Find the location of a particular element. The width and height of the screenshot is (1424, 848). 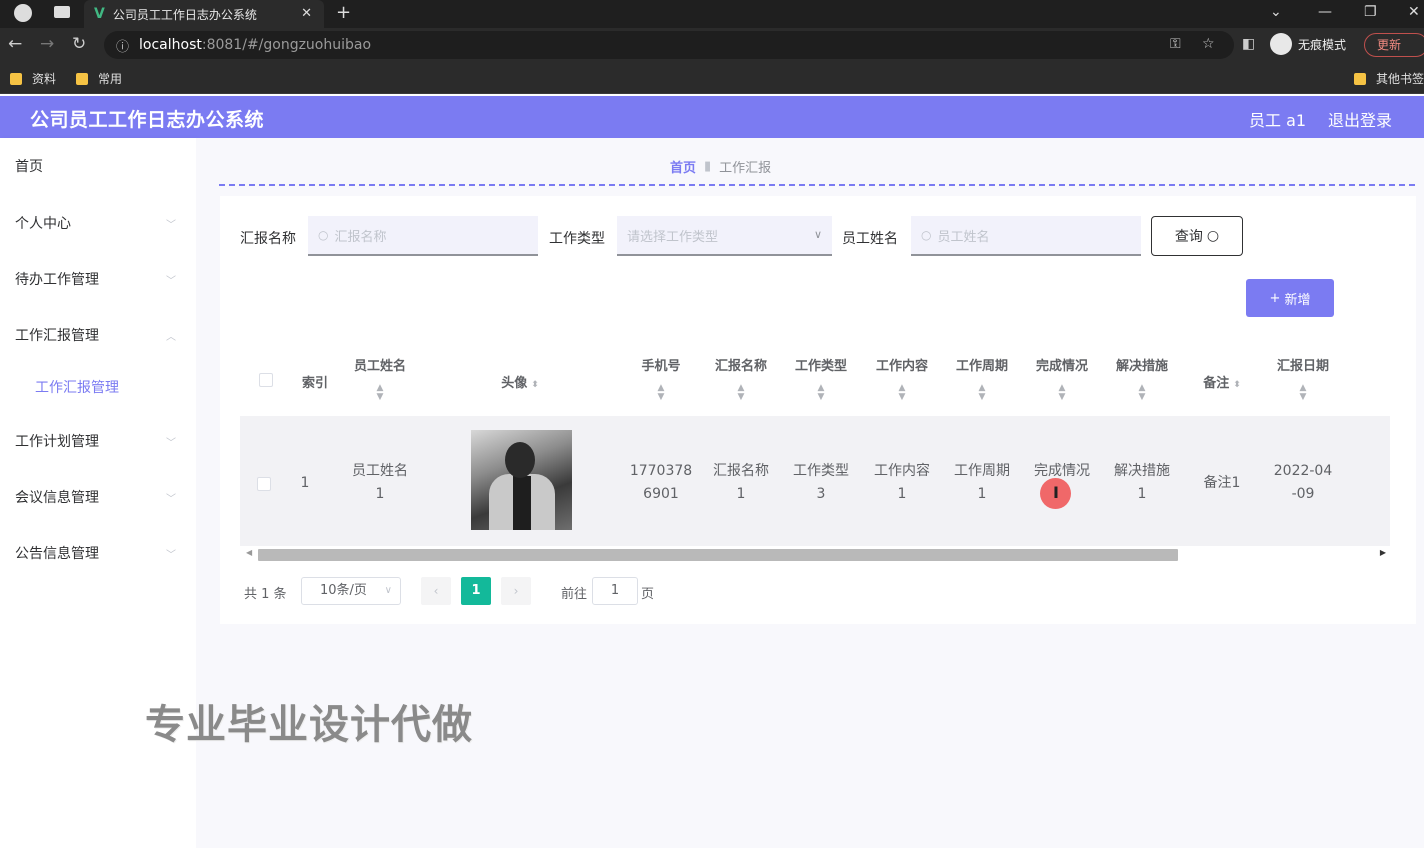

back-icon: ← is located at coordinates (15, 44).